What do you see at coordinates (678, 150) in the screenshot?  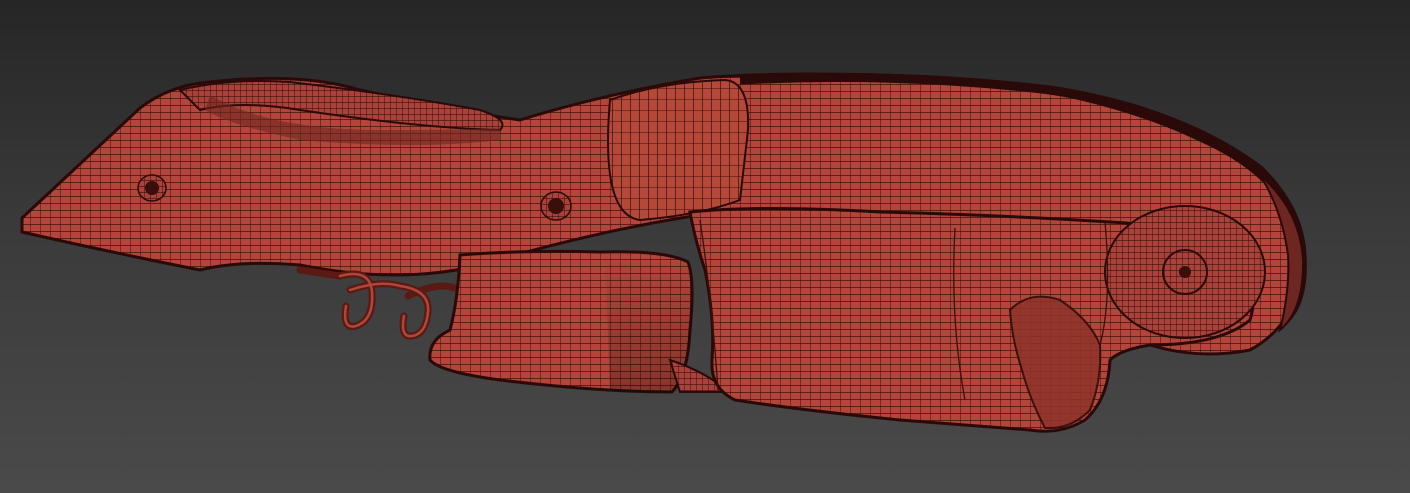 I see `mid-fold-block` at bounding box center [678, 150].